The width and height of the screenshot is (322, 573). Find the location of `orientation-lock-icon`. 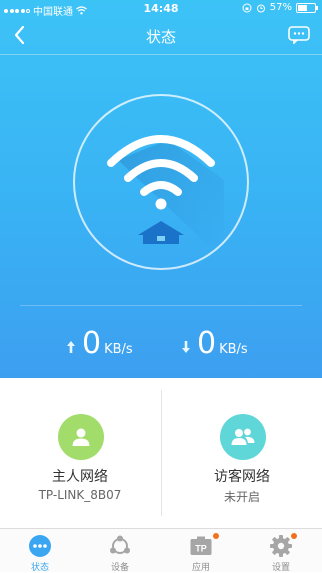

orientation-lock-icon is located at coordinates (247, 7).